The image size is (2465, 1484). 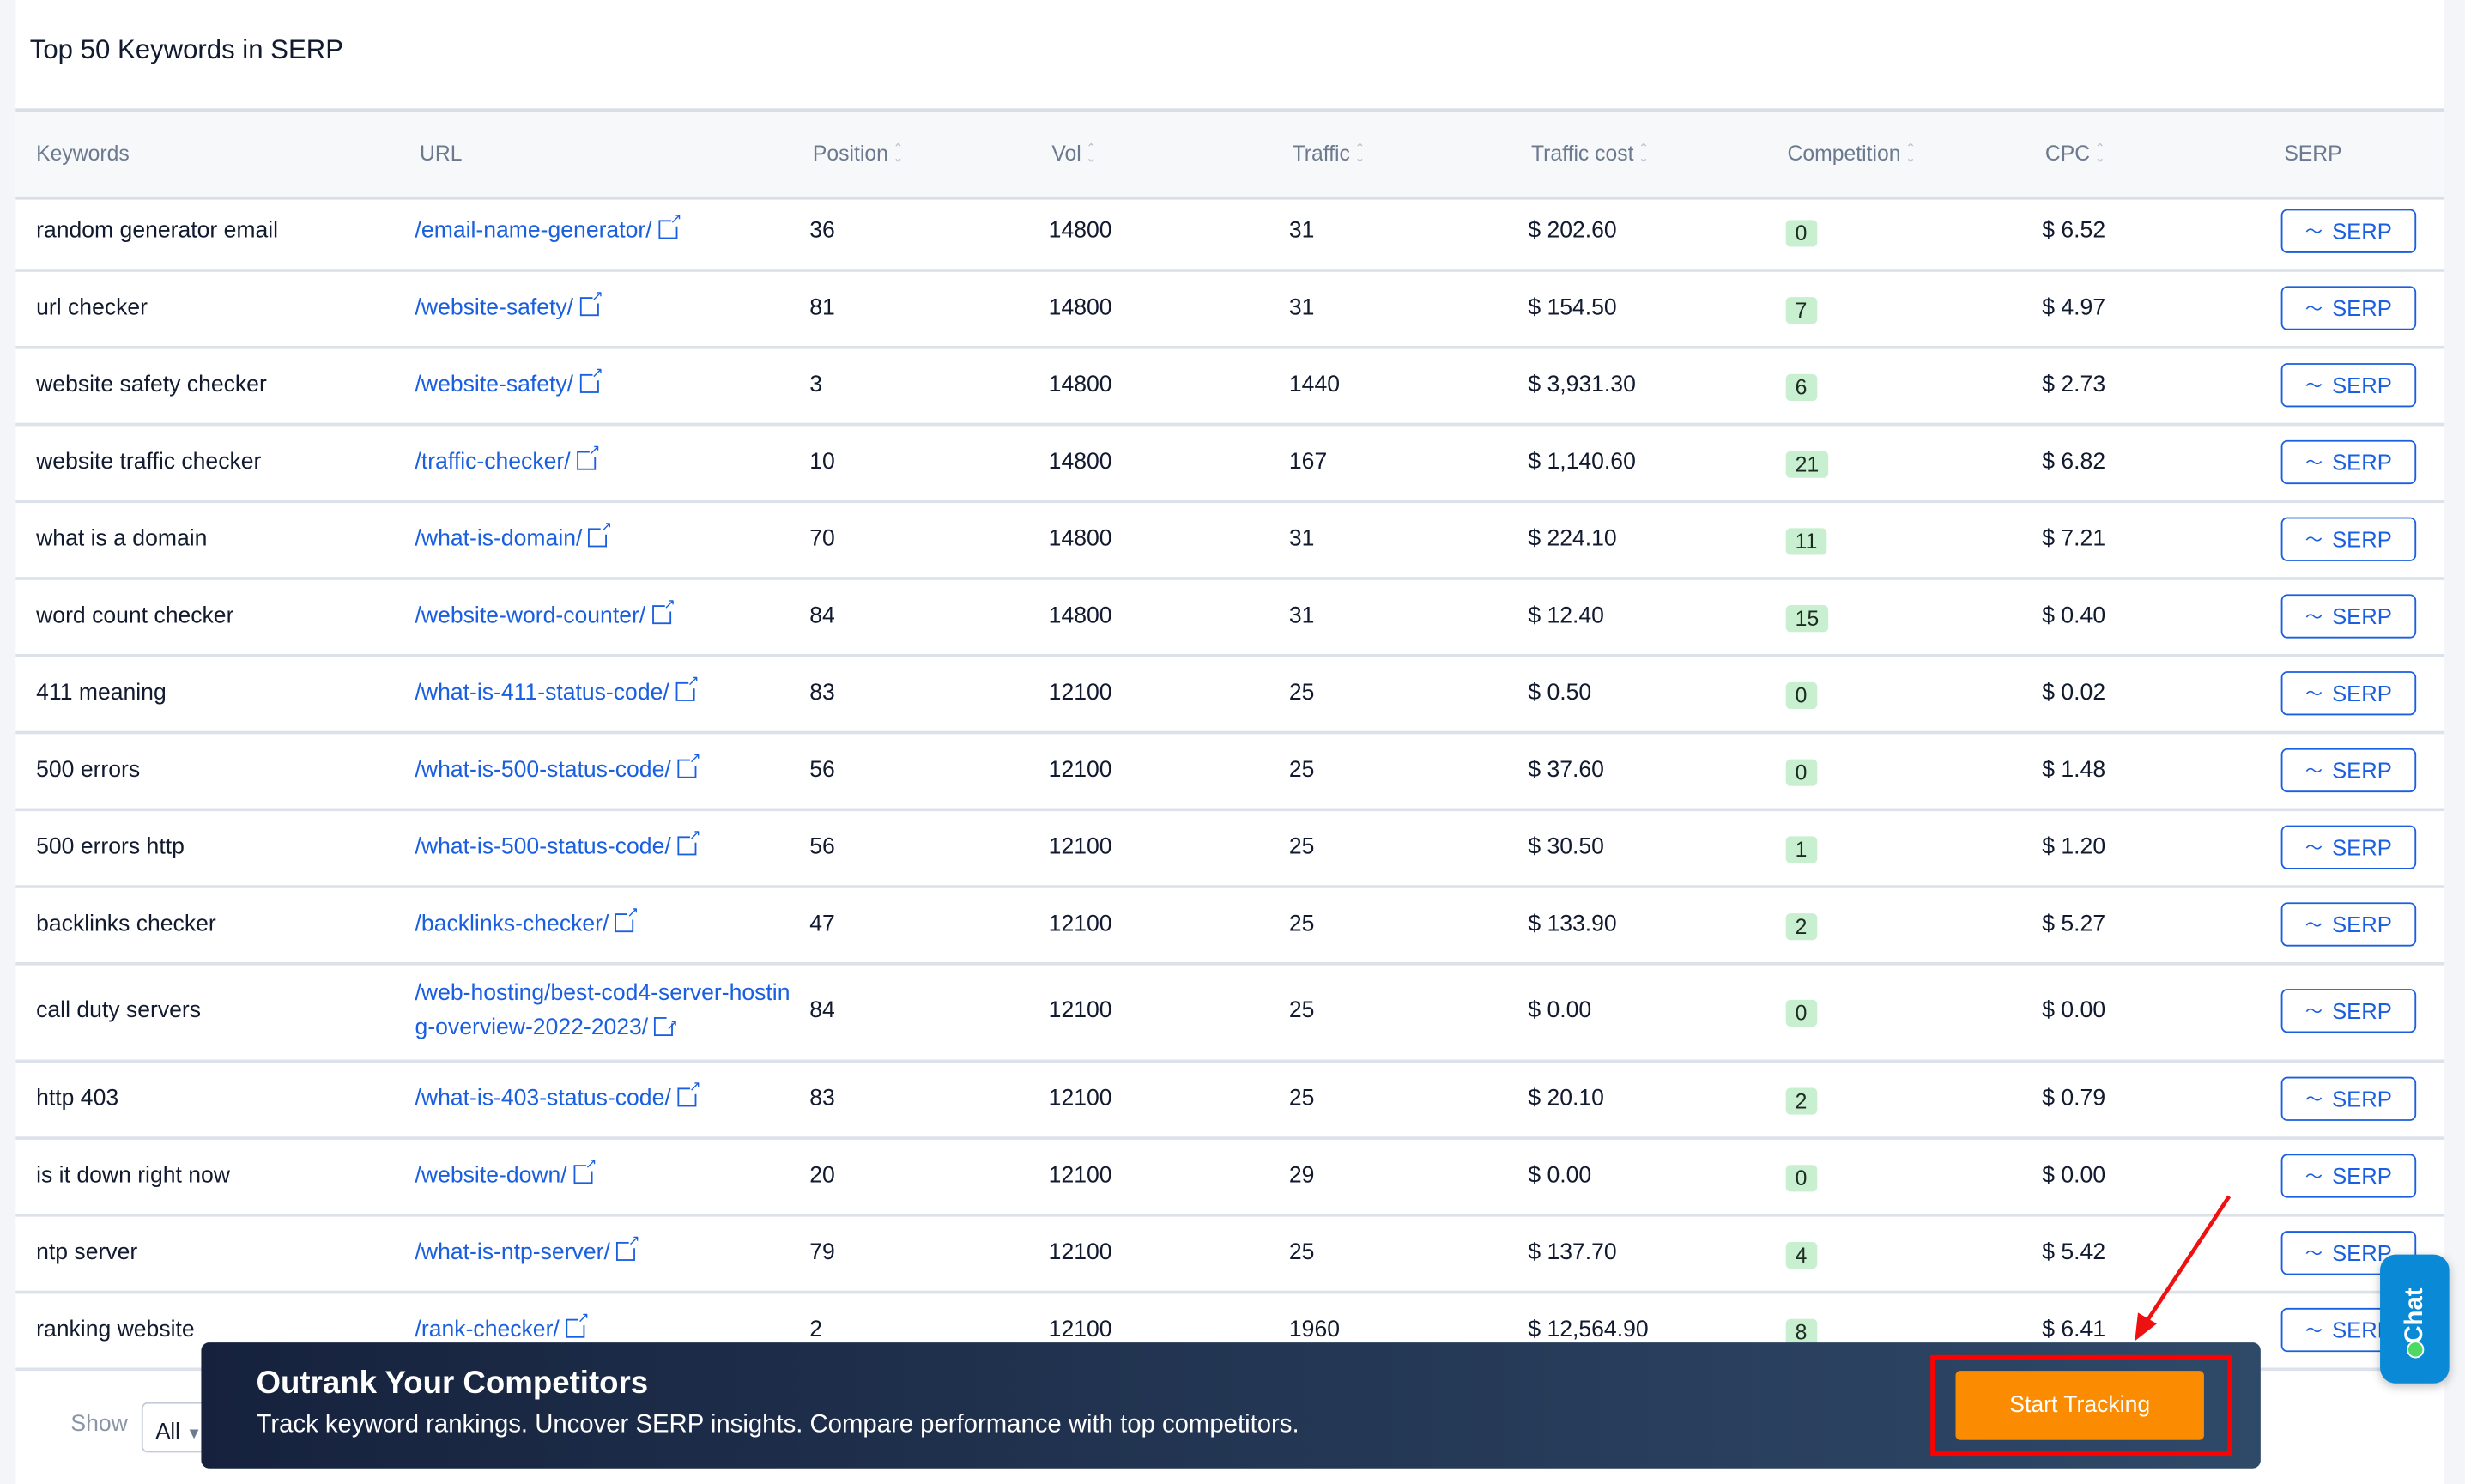 I want to click on col-competition: Competition ⌃ ⌄, so click(x=1853, y=153).